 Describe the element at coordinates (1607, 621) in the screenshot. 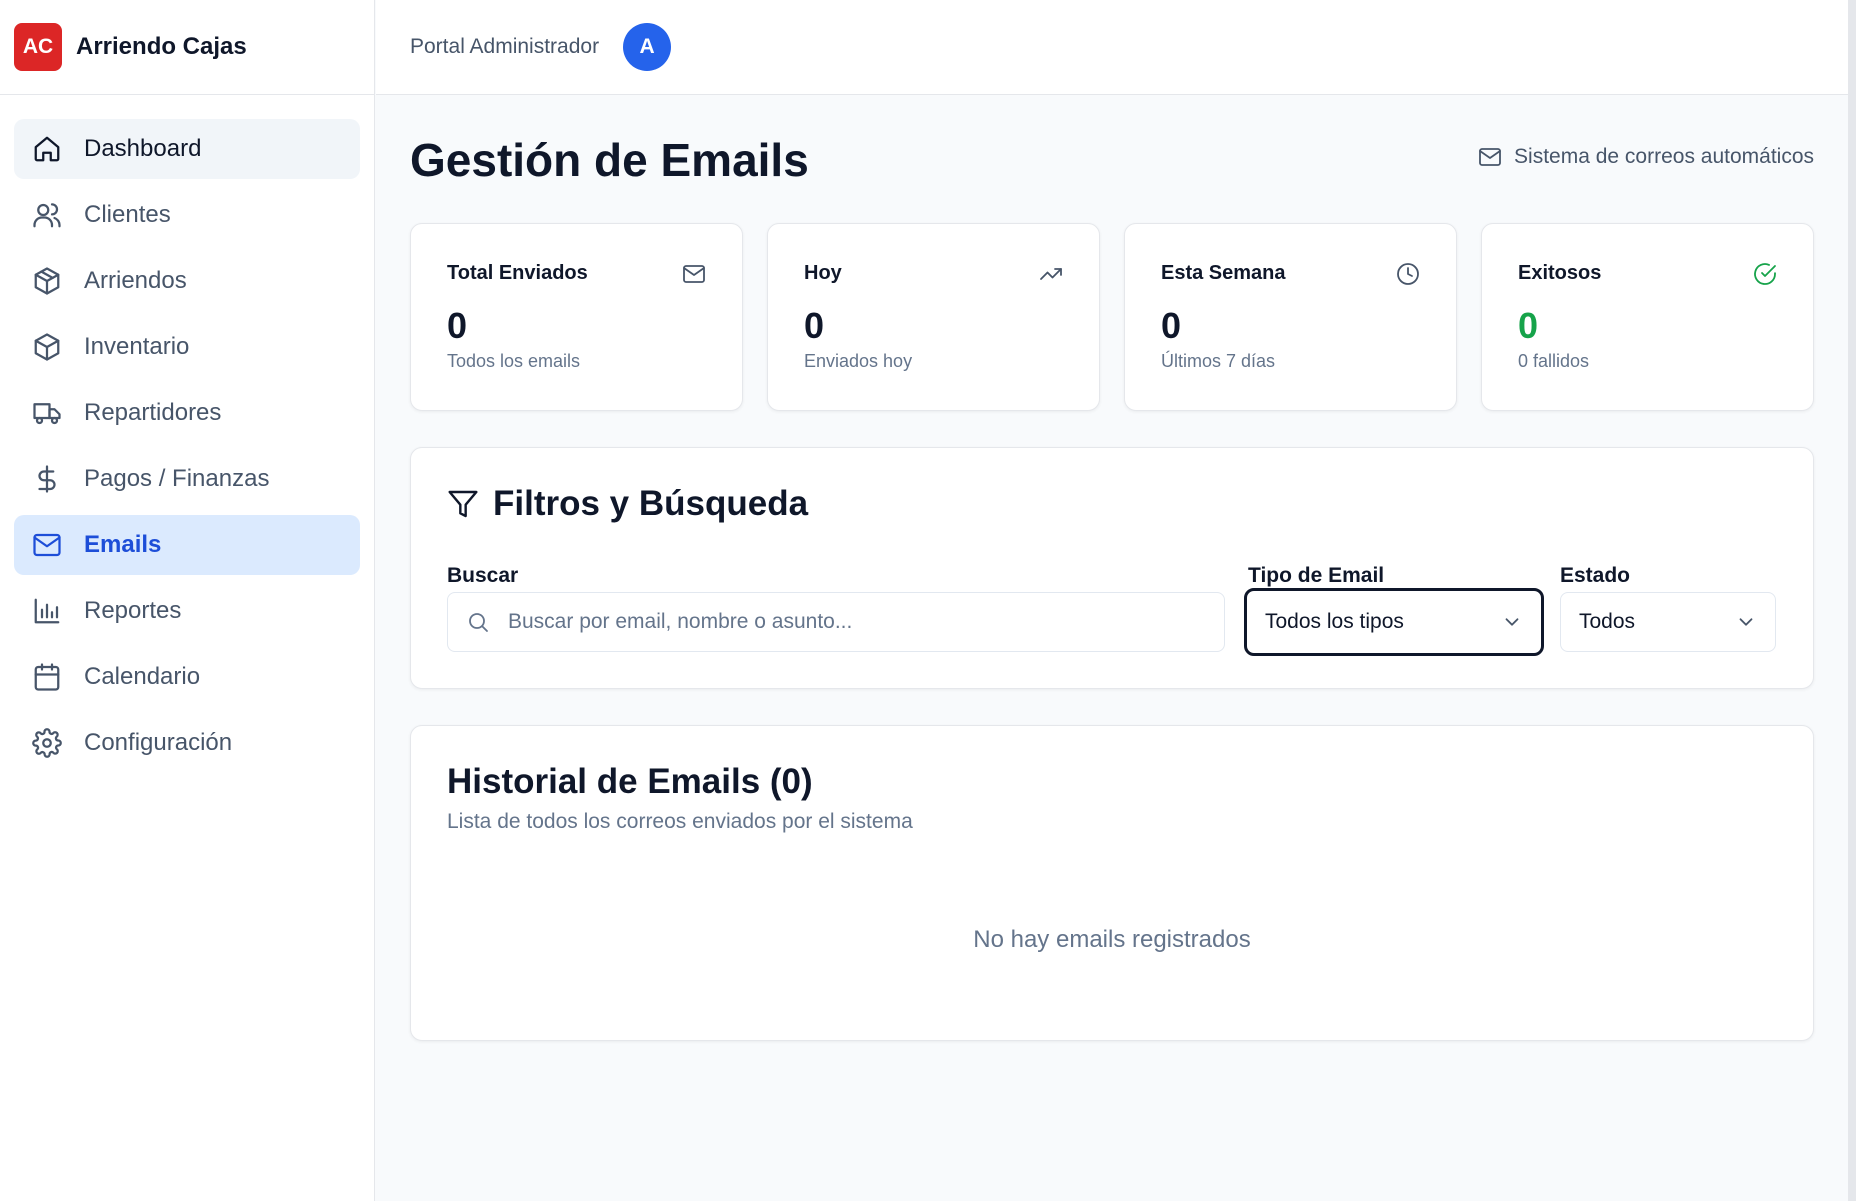

I see `status-value: Todos` at that location.